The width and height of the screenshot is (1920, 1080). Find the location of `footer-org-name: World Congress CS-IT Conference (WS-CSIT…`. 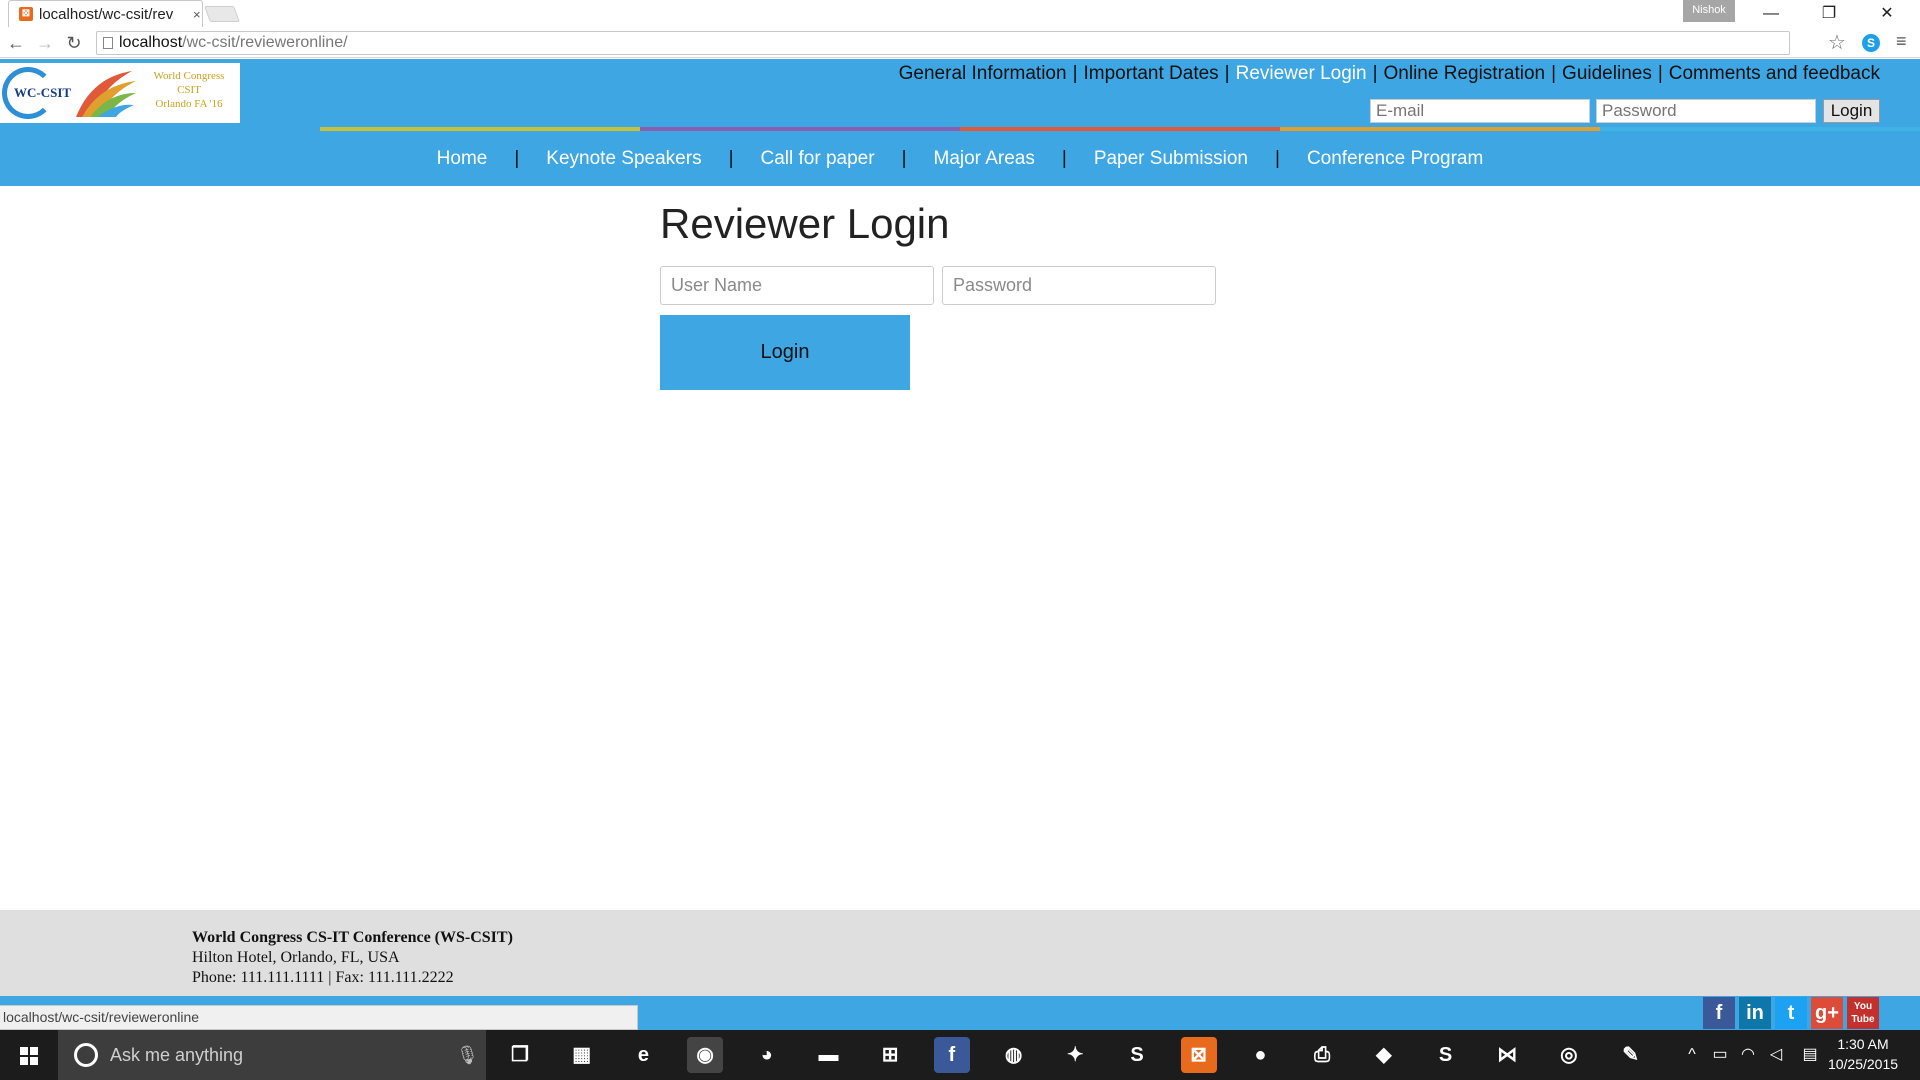

footer-org-name: World Congress CS-IT Conference (WS-CSIT… is located at coordinates (352, 937).